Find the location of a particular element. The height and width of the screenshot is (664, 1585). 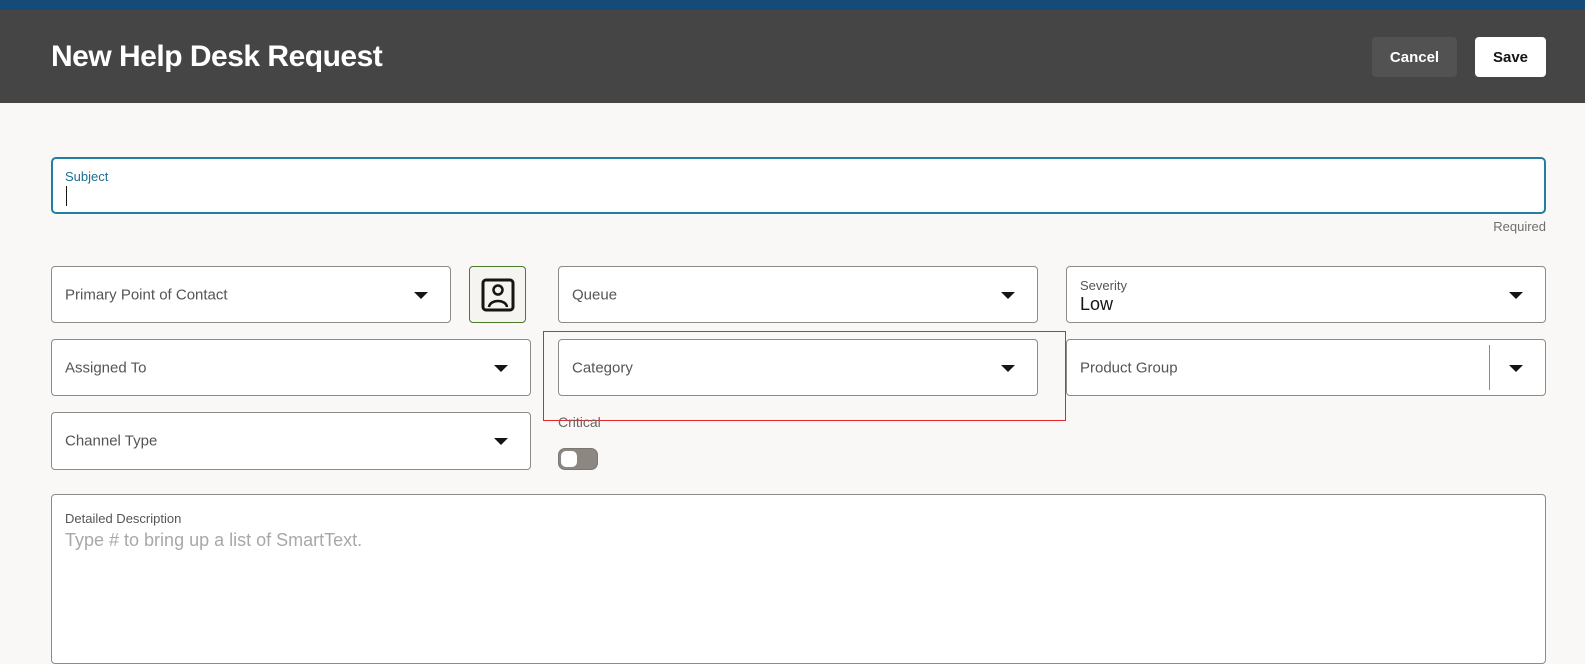

page-header: New Help Desk Request Cancel Save is located at coordinates (792, 56).